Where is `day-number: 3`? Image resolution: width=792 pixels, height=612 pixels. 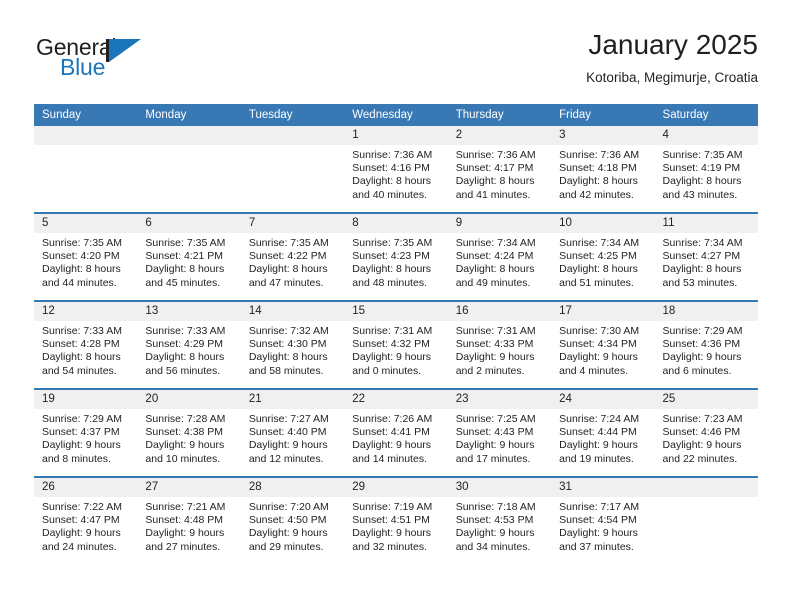 day-number: 3 is located at coordinates (603, 135).